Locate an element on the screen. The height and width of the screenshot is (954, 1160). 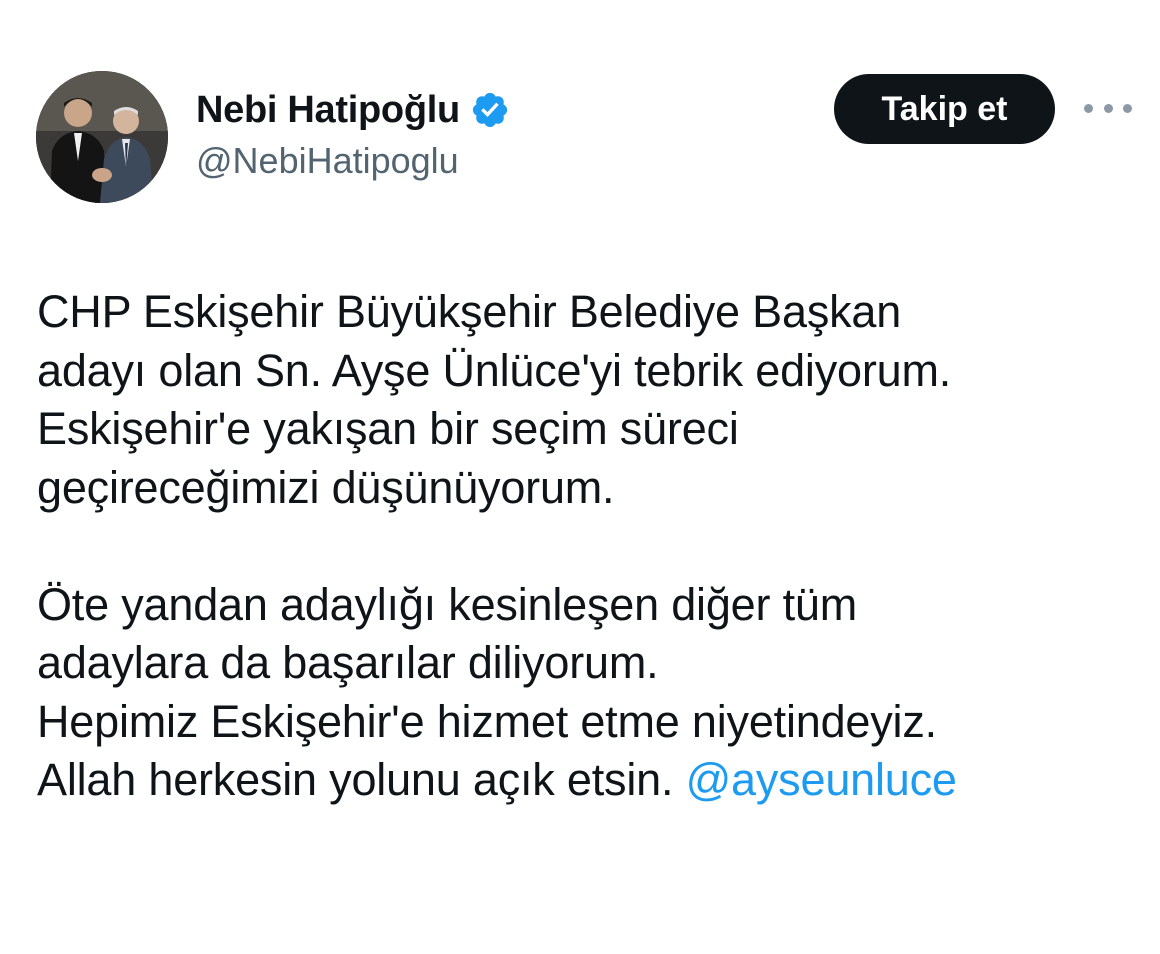
tweet-line: geçireceğimizi düşünüyorum. is located at coordinates (326, 487).